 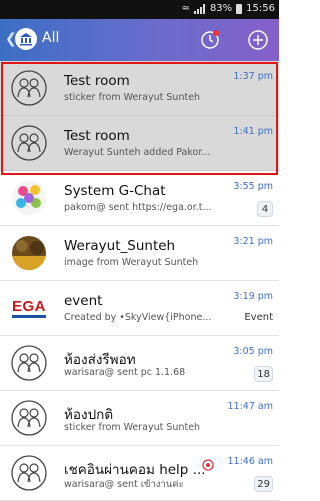 What do you see at coordinates (253, 186) in the screenshot?
I see `chat-time: 3:55 pm` at bounding box center [253, 186].